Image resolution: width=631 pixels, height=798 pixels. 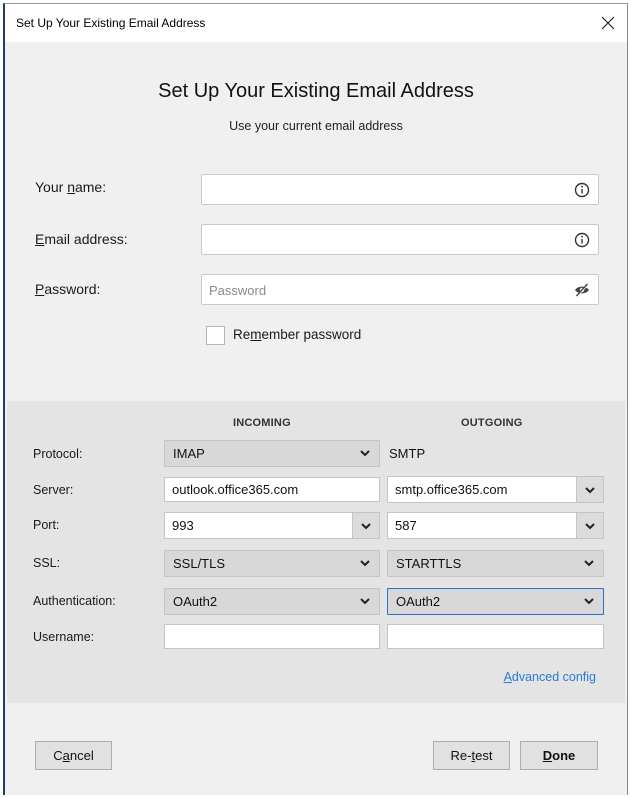 I want to click on input-value: 993, so click(x=183, y=525).